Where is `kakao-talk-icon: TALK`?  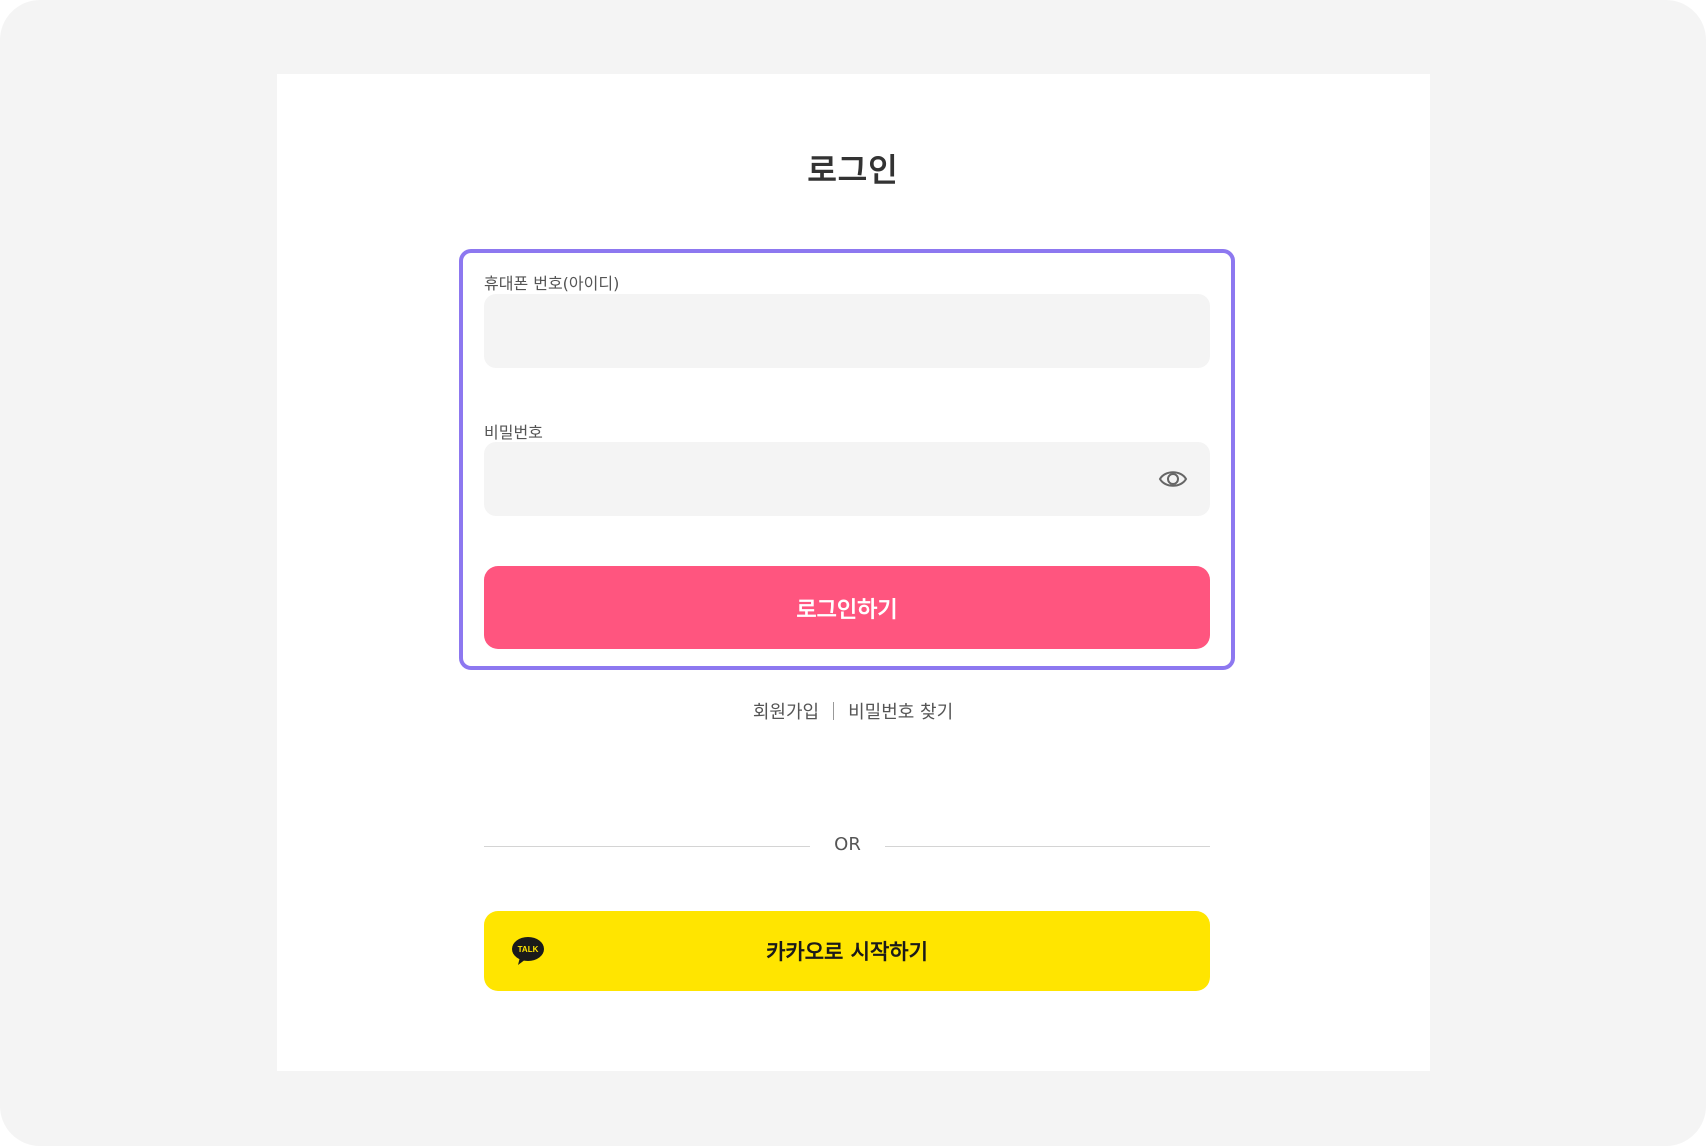
kakao-talk-icon: TALK is located at coordinates (528, 951).